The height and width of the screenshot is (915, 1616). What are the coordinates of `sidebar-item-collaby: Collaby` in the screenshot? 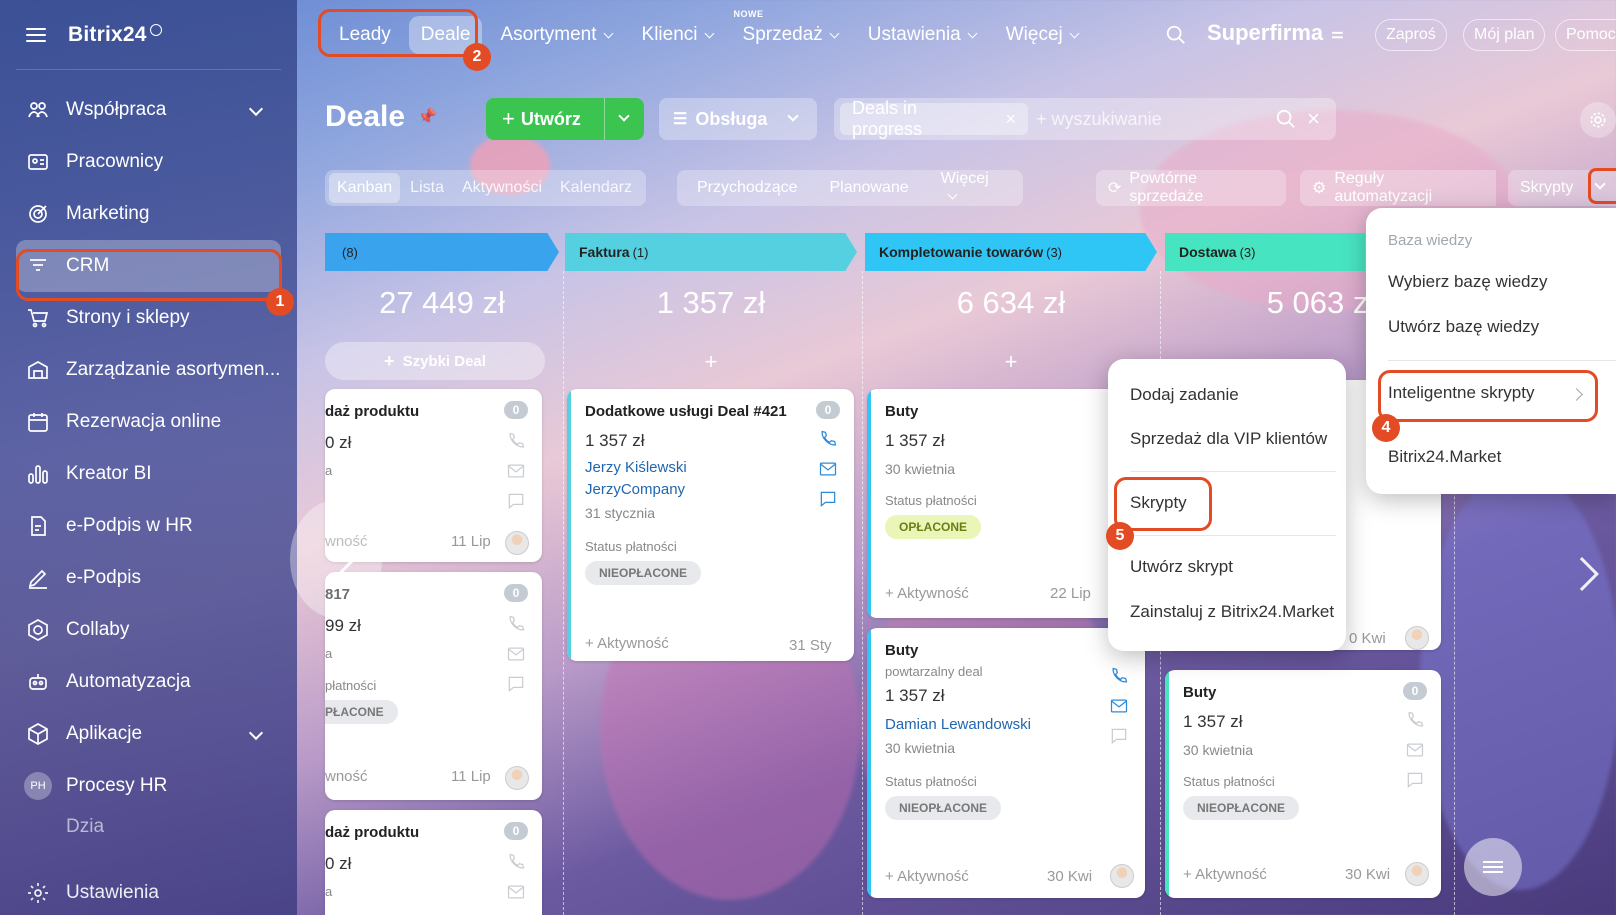 It's located at (148, 630).